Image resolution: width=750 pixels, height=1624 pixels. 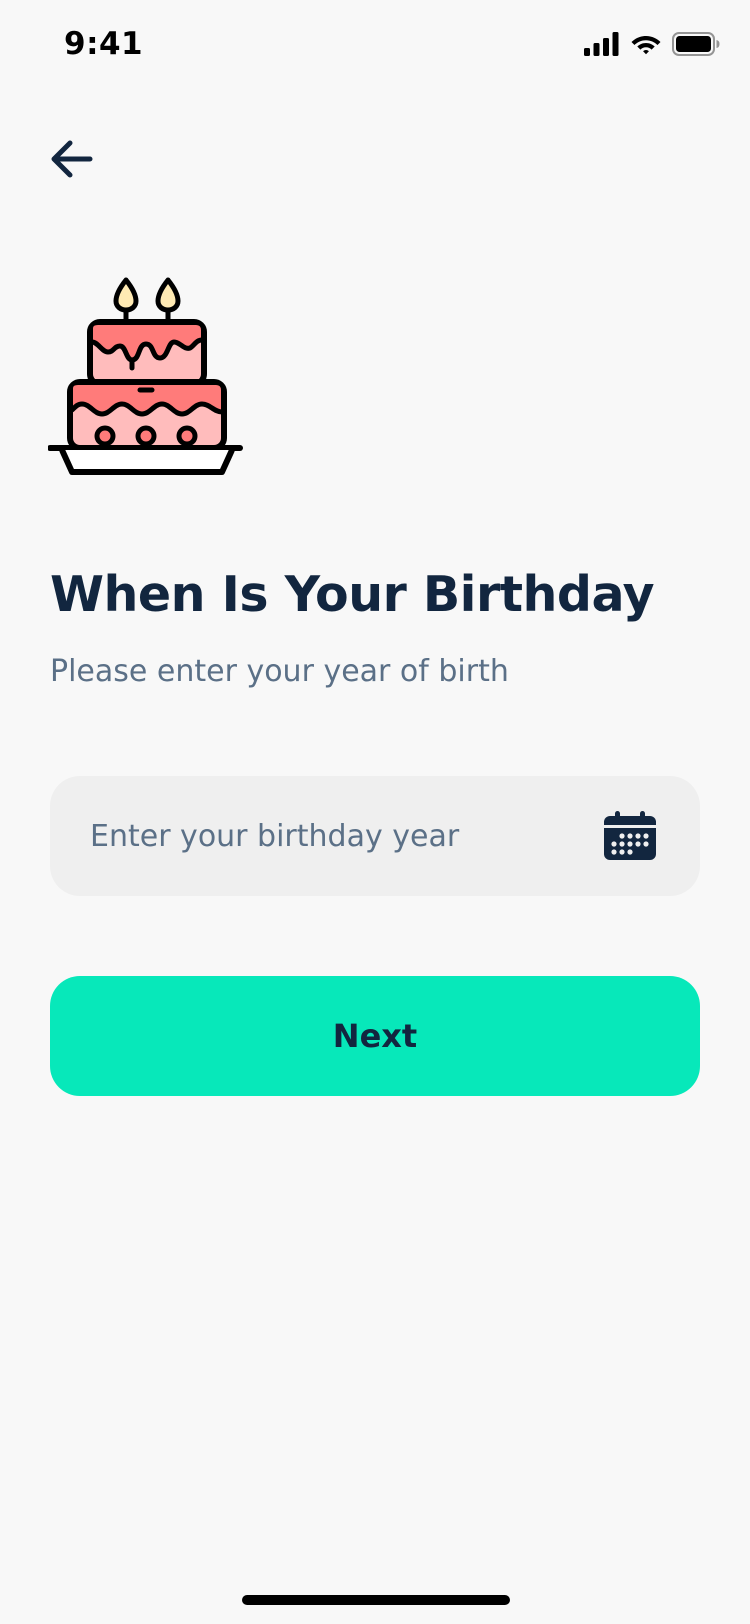 I want to click on wifi-icon, so click(x=646, y=46).